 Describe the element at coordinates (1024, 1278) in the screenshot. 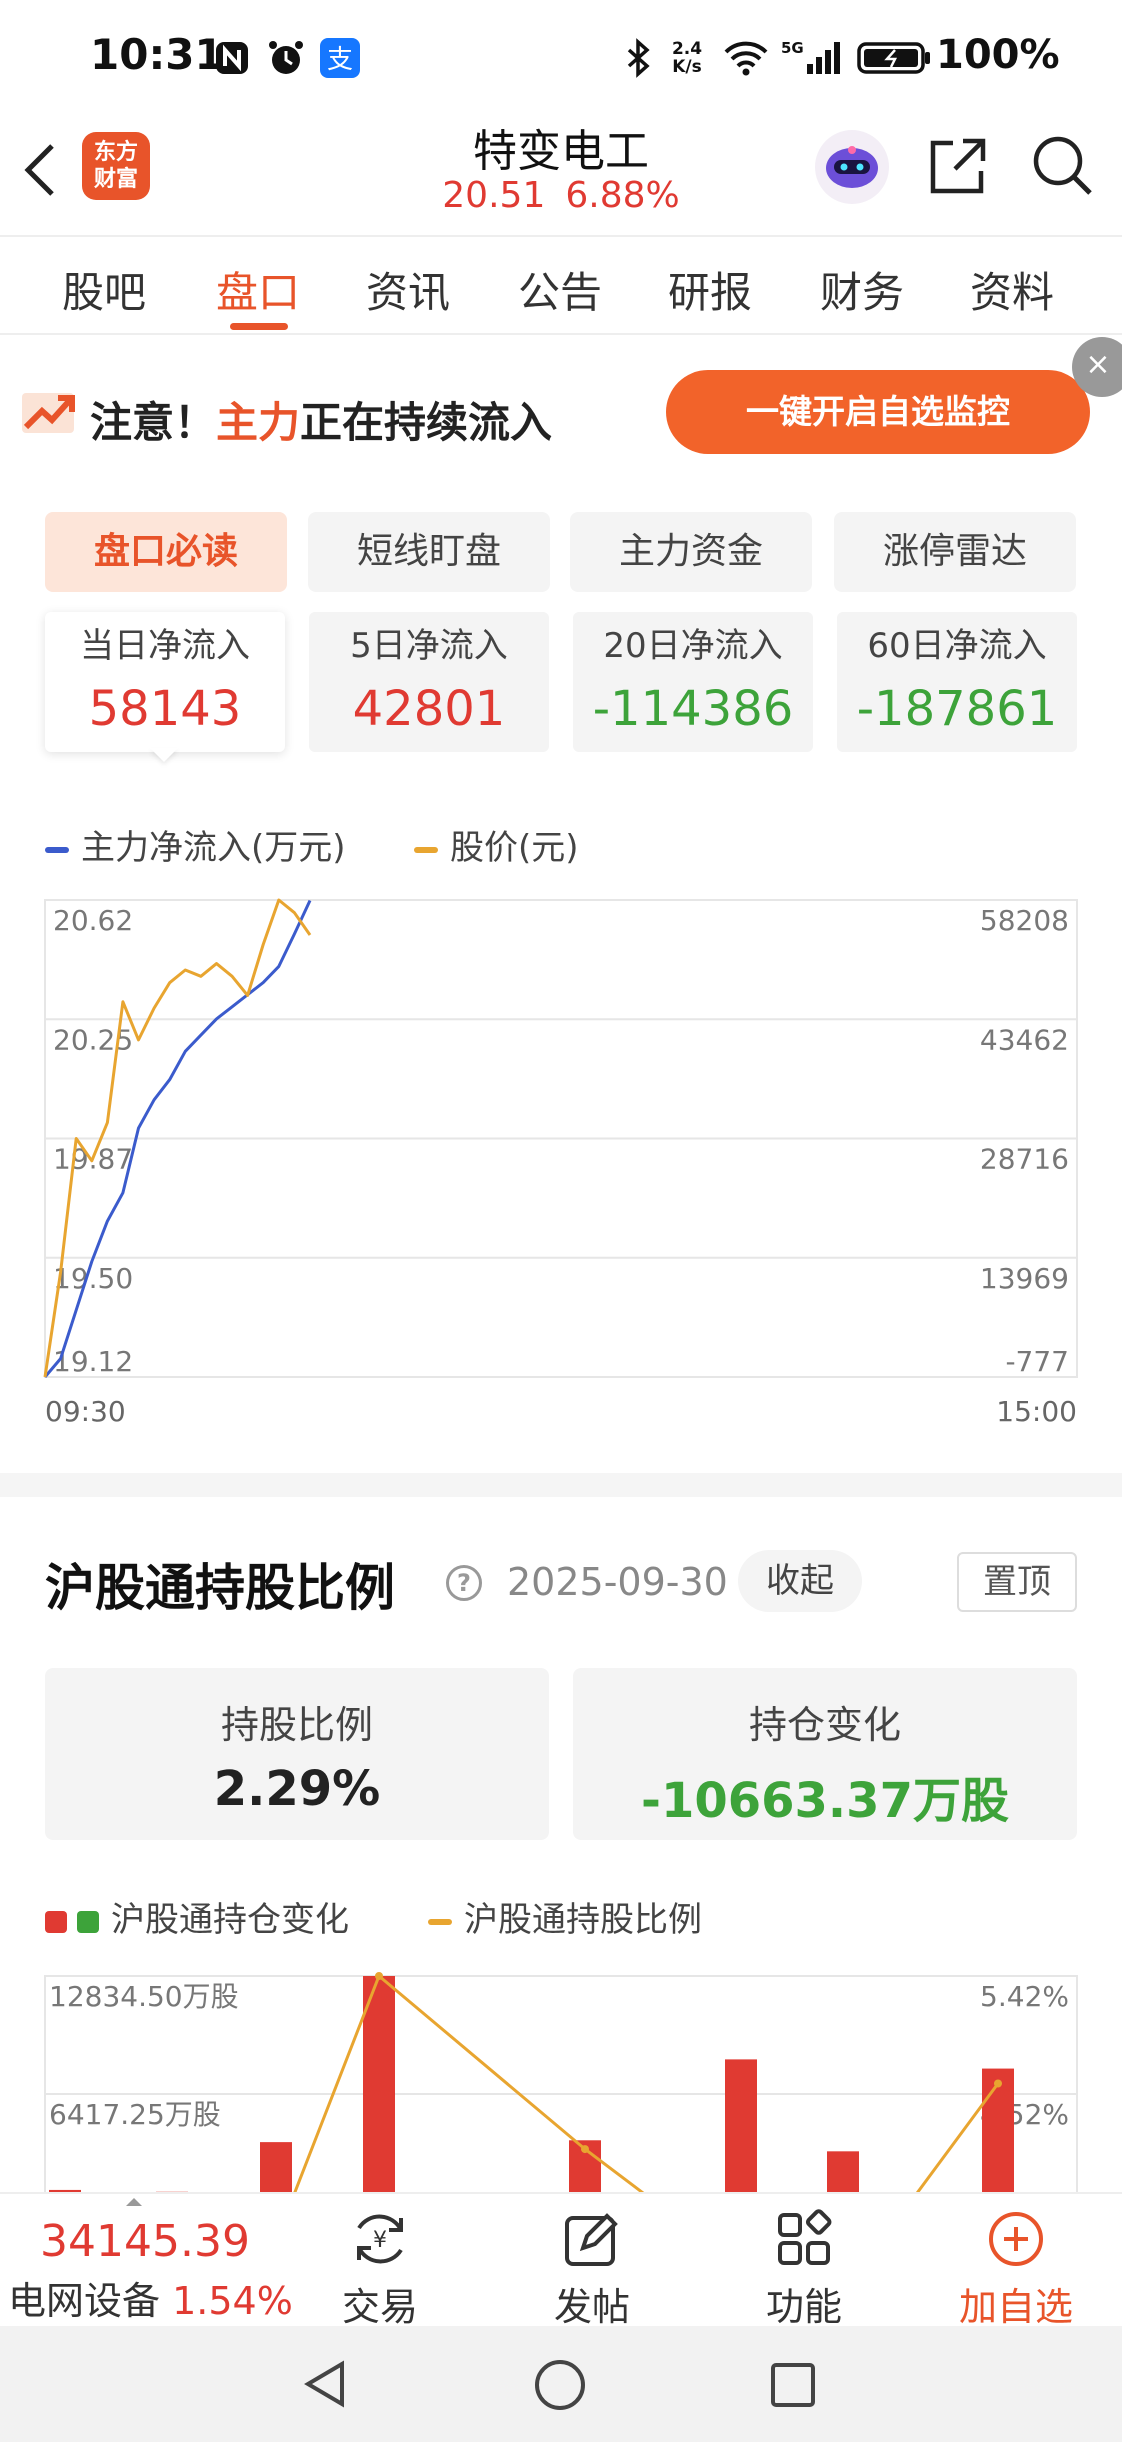

I see `y-tick-right: 13969` at that location.